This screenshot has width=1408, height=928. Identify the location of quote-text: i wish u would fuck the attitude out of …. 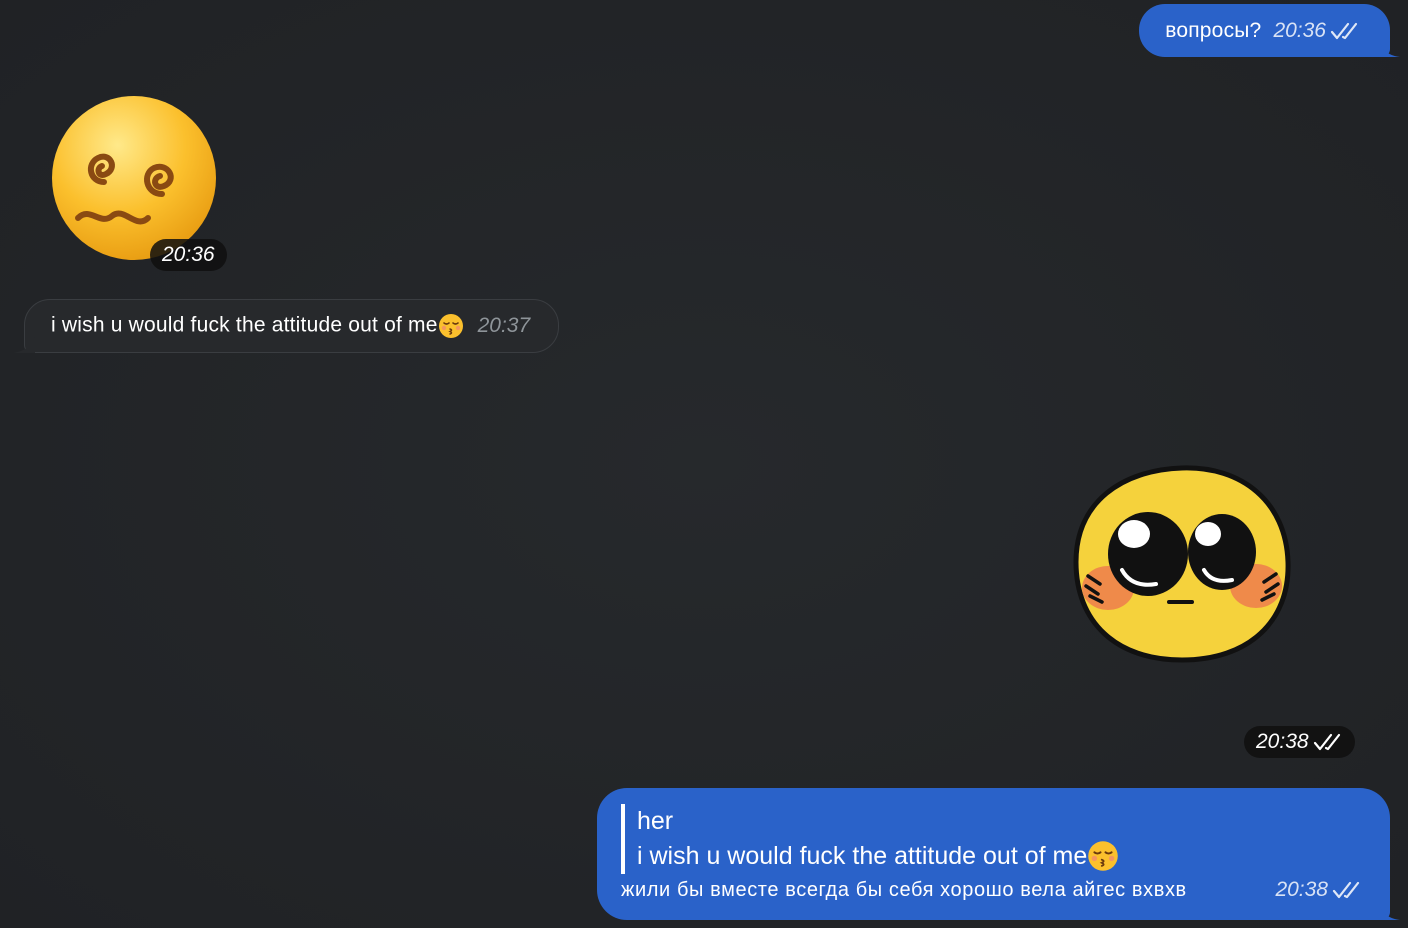
(878, 856).